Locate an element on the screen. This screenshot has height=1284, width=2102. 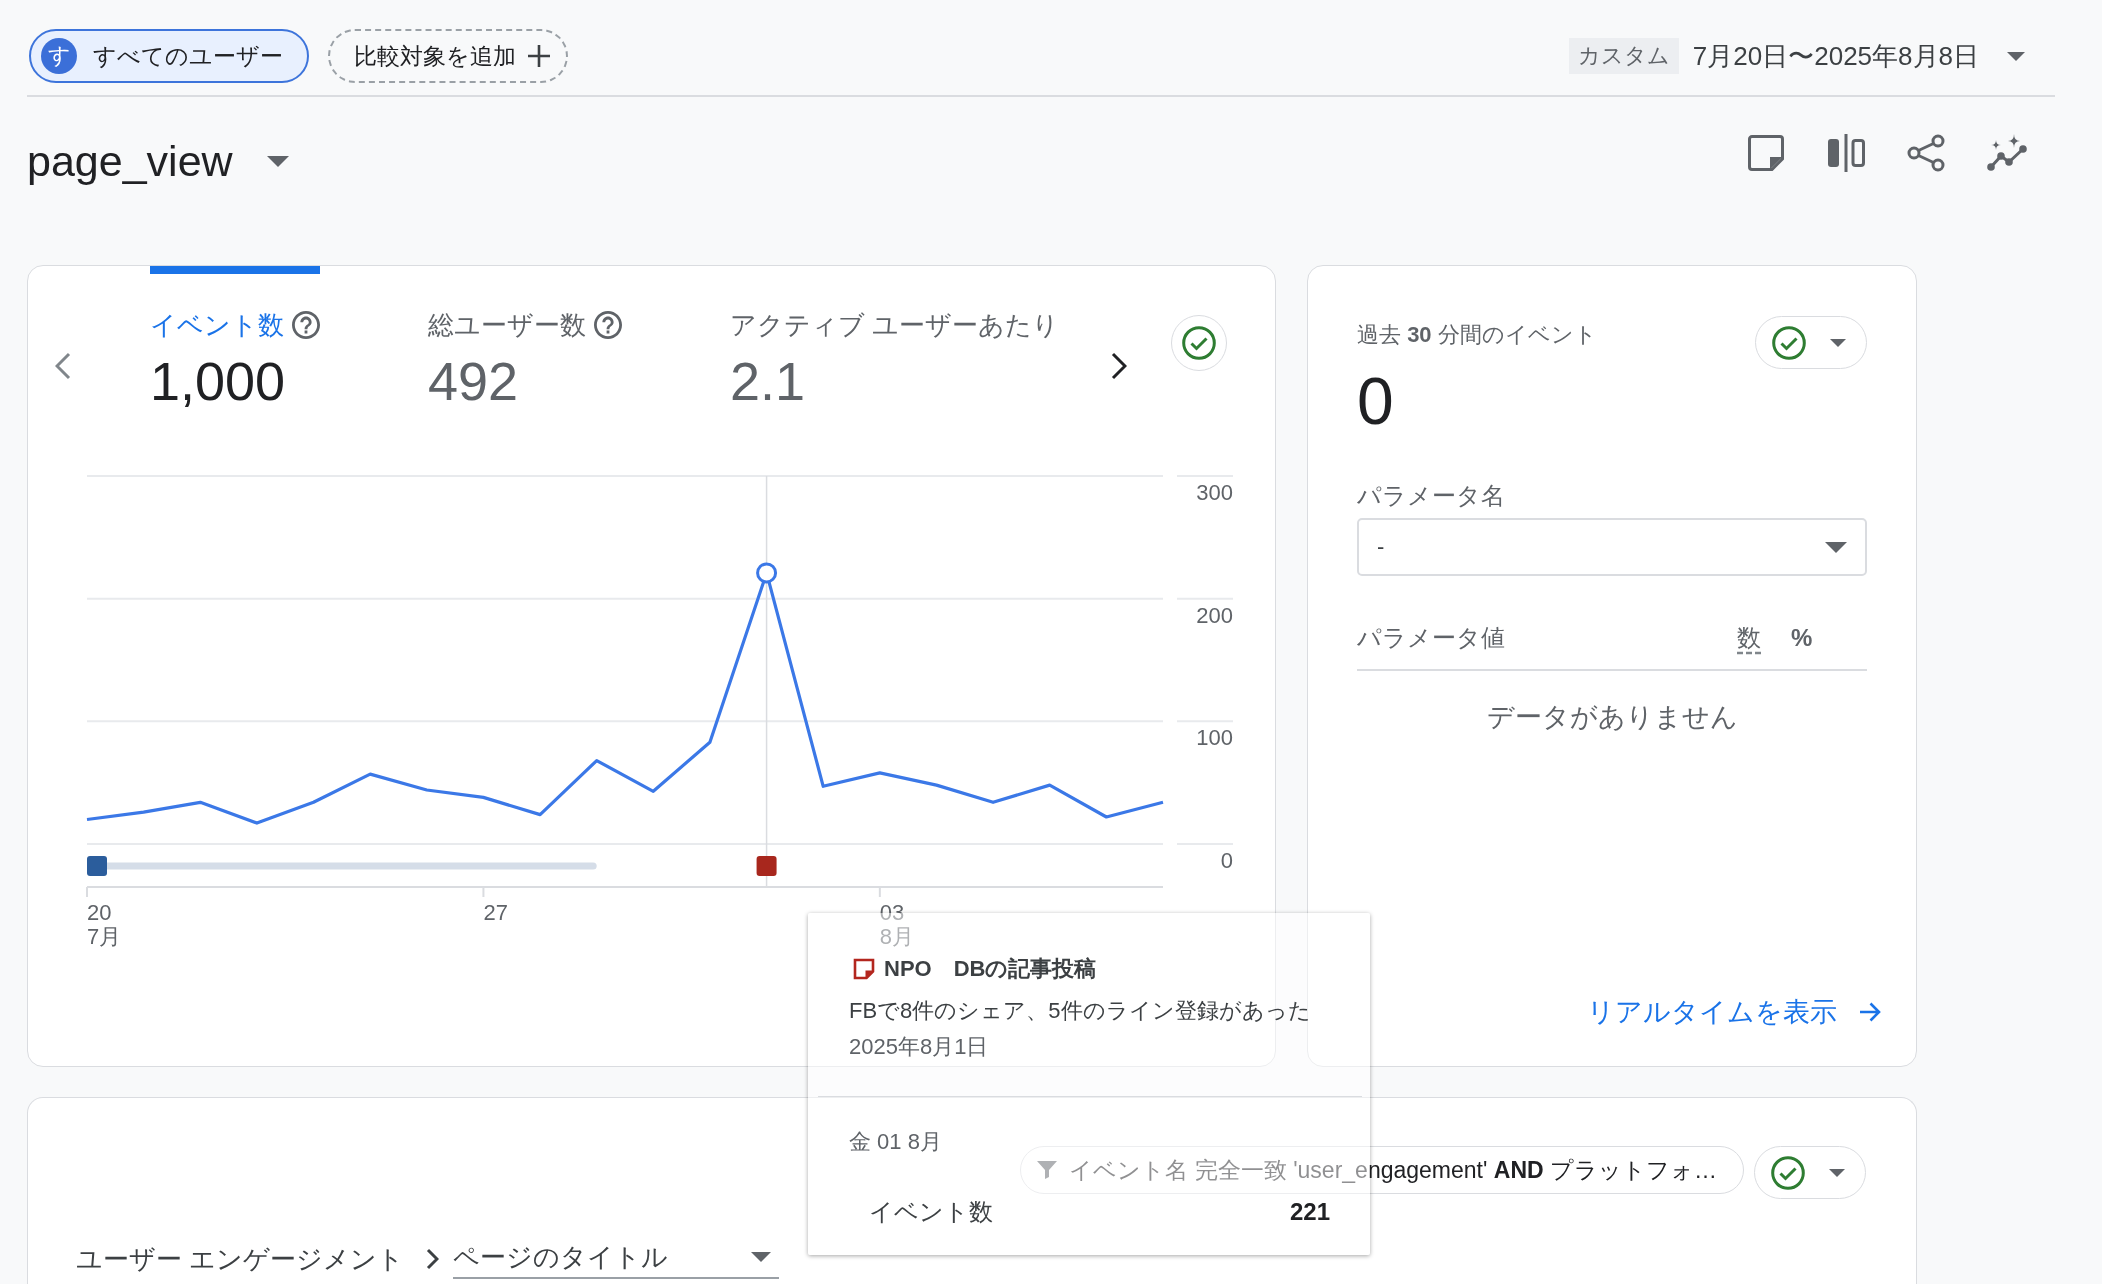
y-axis-label: 200 is located at coordinates (1214, 615).